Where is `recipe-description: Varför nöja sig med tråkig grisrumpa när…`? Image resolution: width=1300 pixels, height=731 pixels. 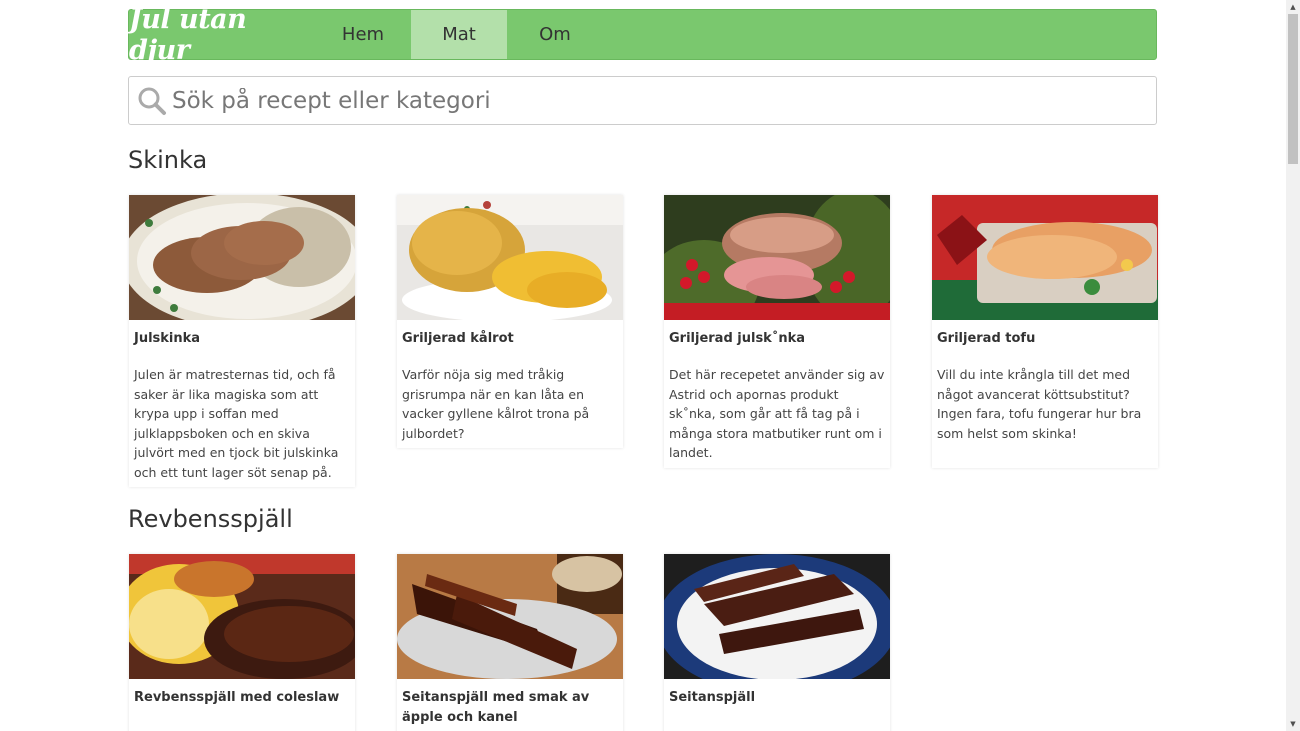 recipe-description: Varför nöja sig med tråkig grisrumpa när… is located at coordinates (496, 404).